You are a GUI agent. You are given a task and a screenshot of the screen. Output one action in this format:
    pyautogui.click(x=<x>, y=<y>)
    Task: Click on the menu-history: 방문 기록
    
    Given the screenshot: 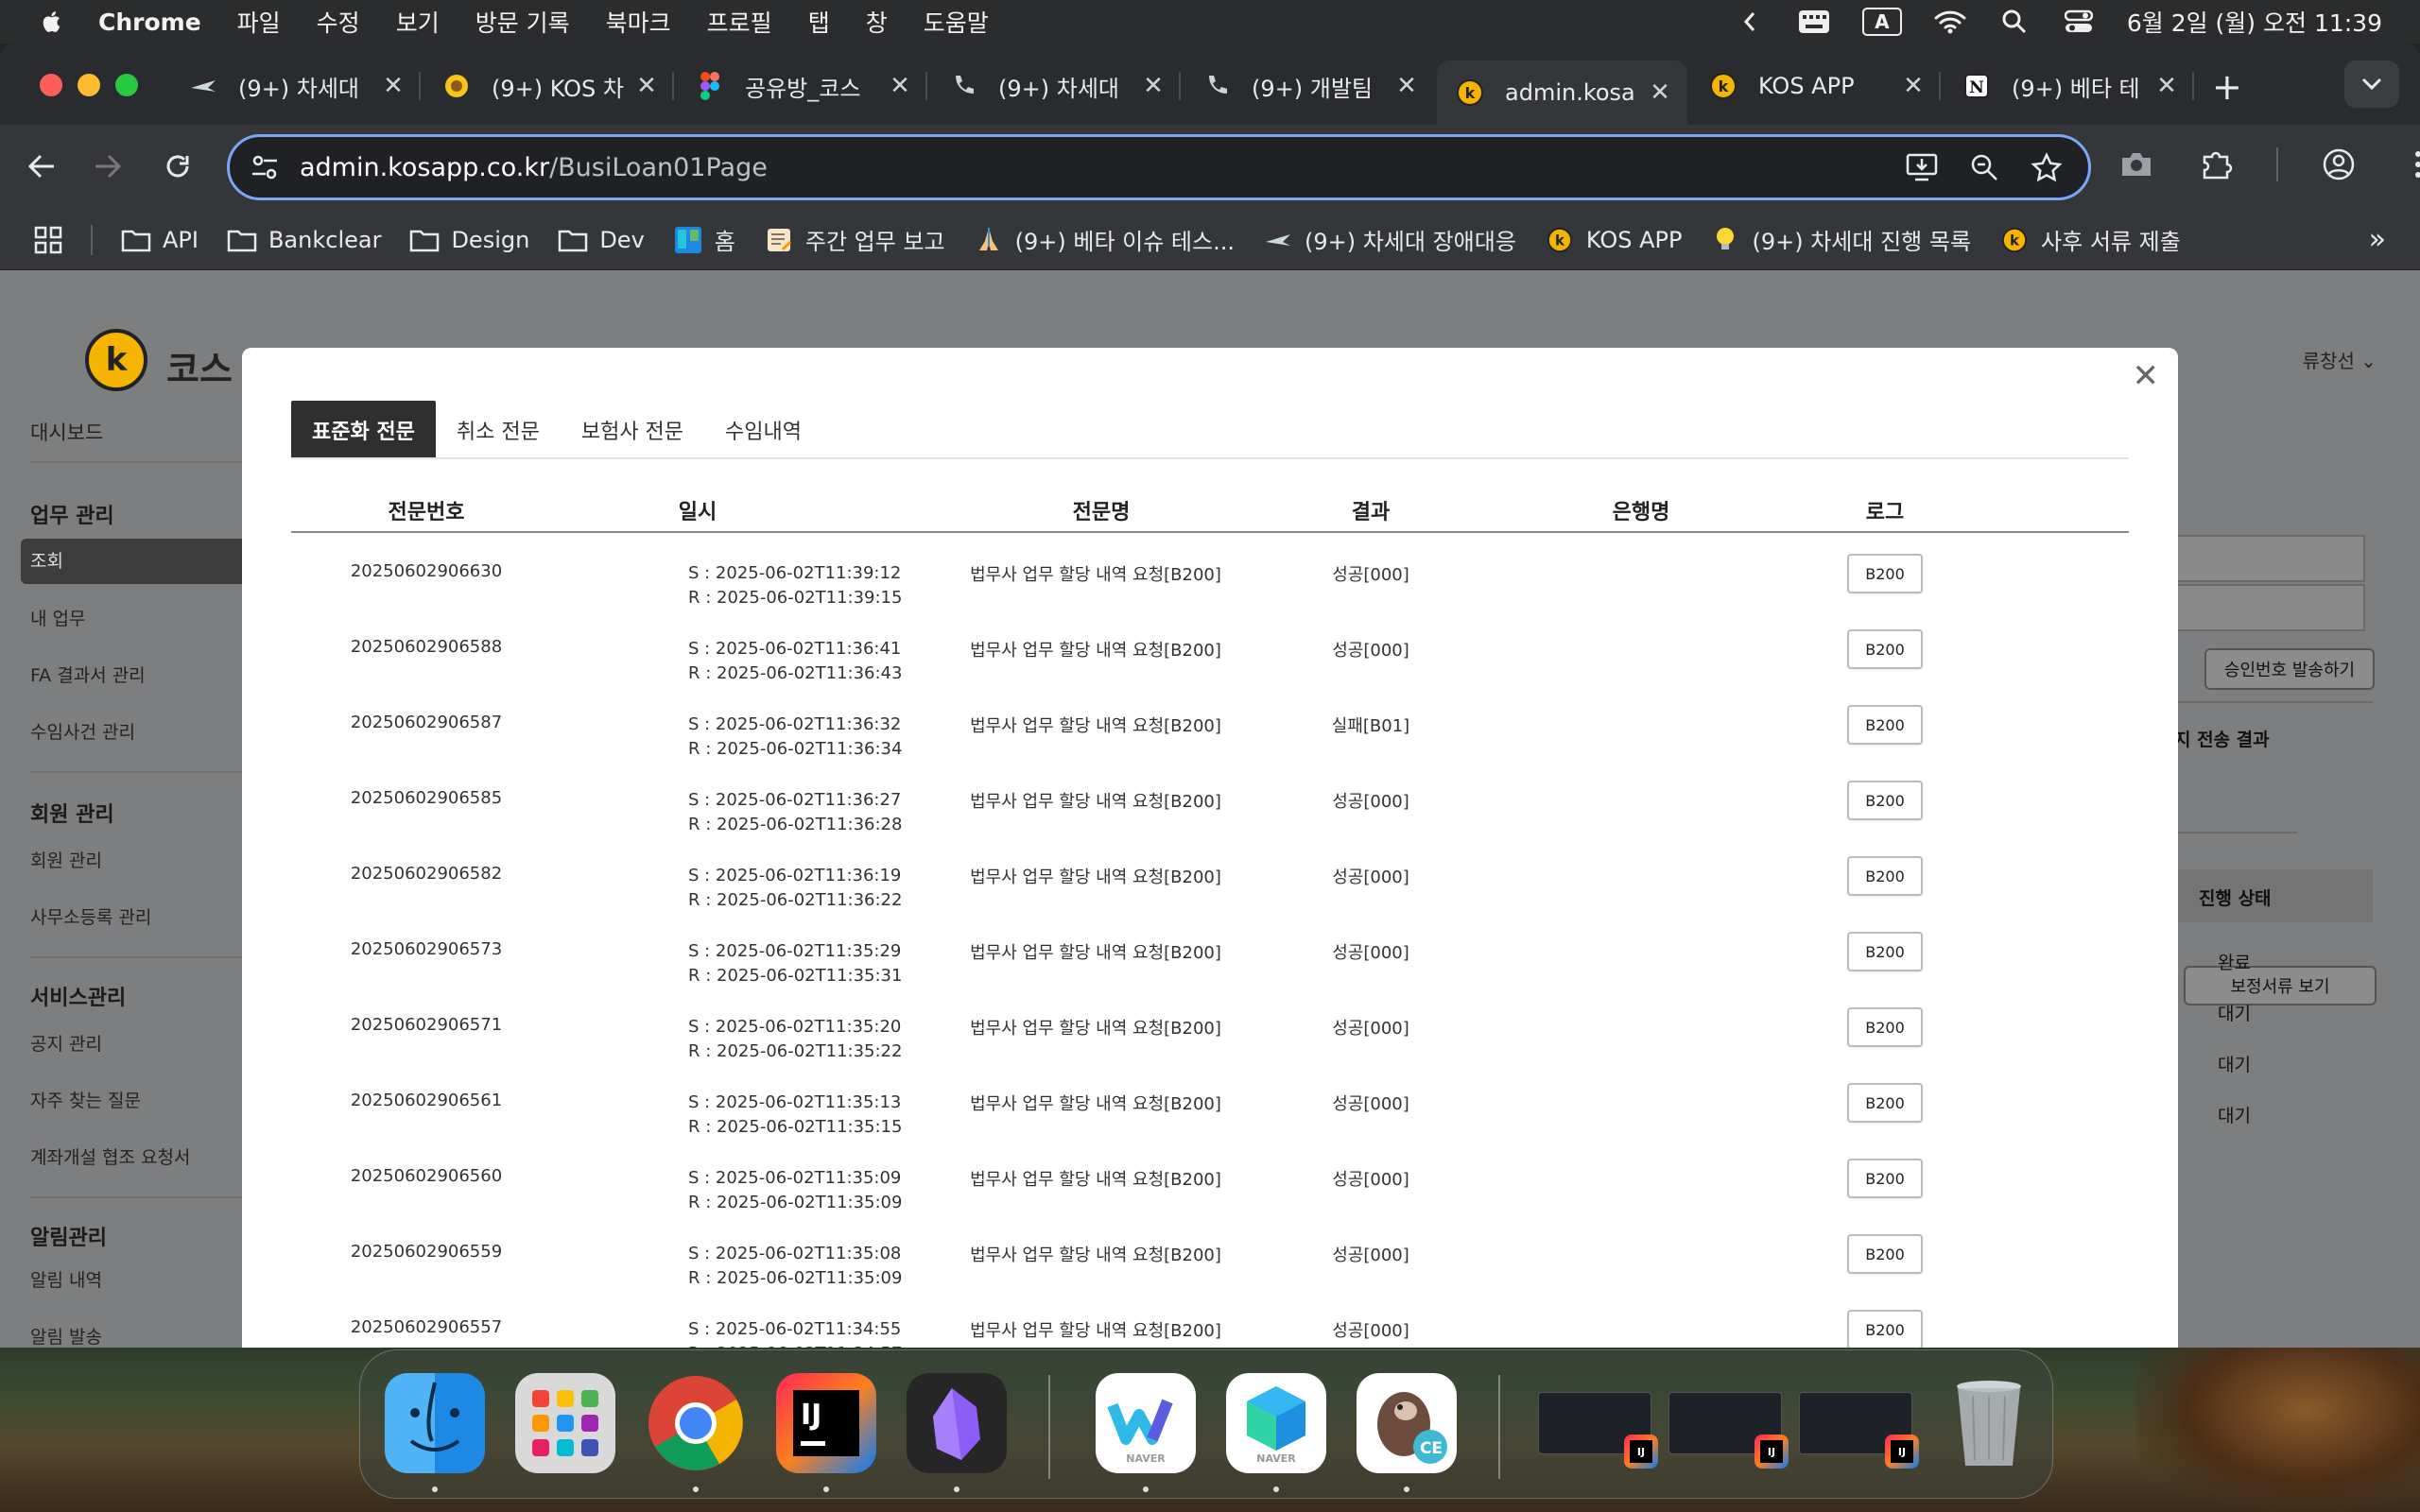 What is the action you would take?
    pyautogui.click(x=522, y=22)
    